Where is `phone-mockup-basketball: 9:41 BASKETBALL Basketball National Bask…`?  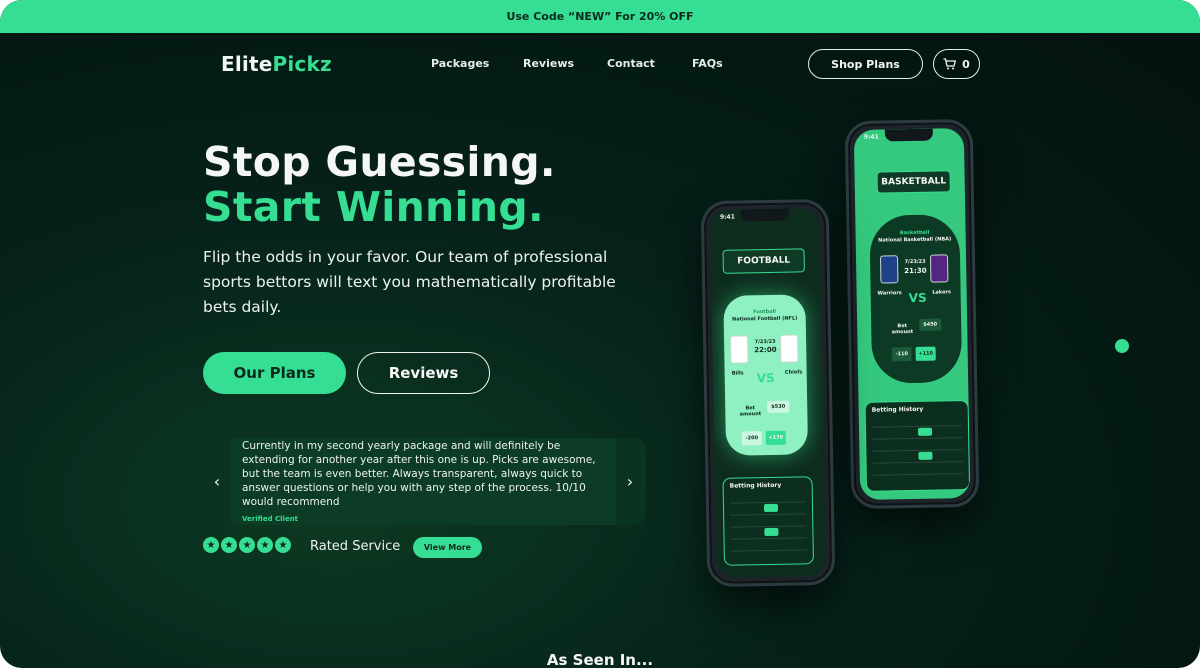 phone-mockup-basketball: 9:41 BASKETBALL Basketball National Bask… is located at coordinates (912, 314).